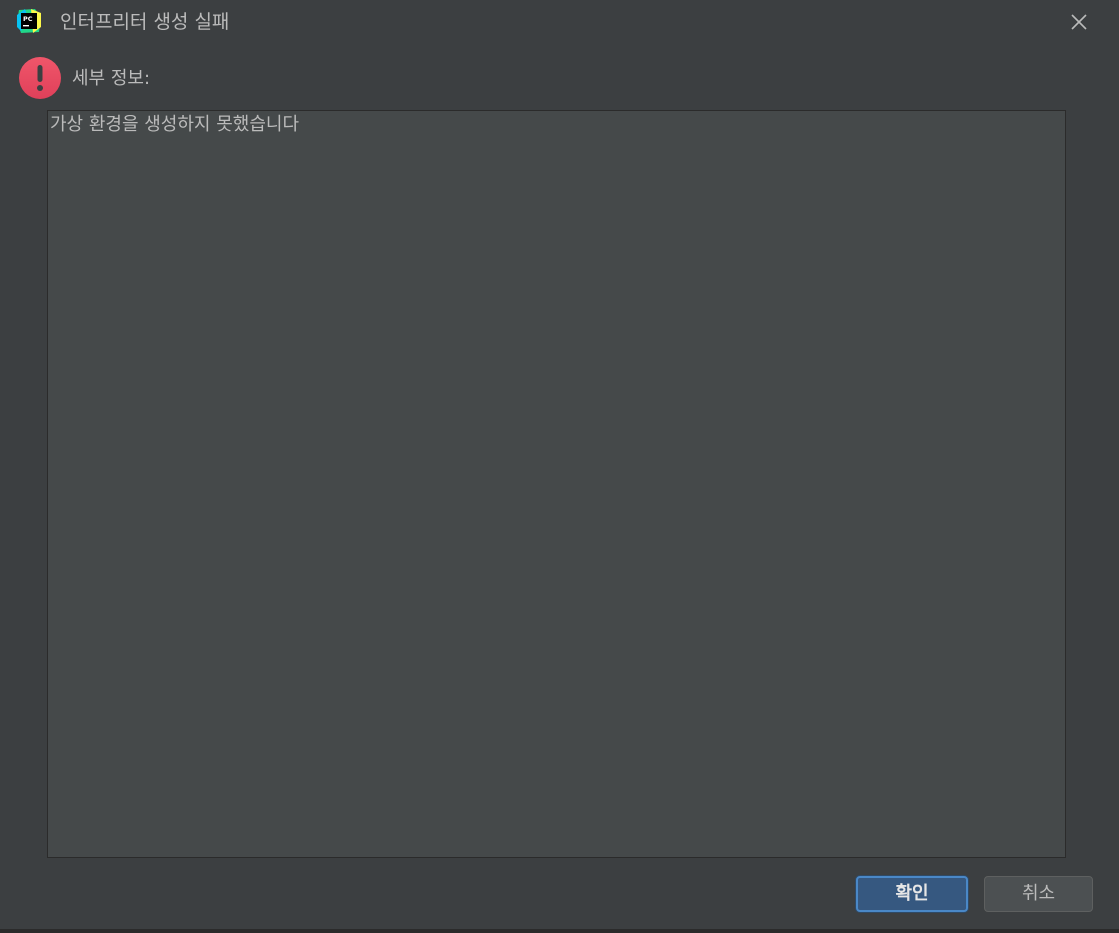 This screenshot has width=1119, height=933. I want to click on ok-button: 확인, so click(912, 894).